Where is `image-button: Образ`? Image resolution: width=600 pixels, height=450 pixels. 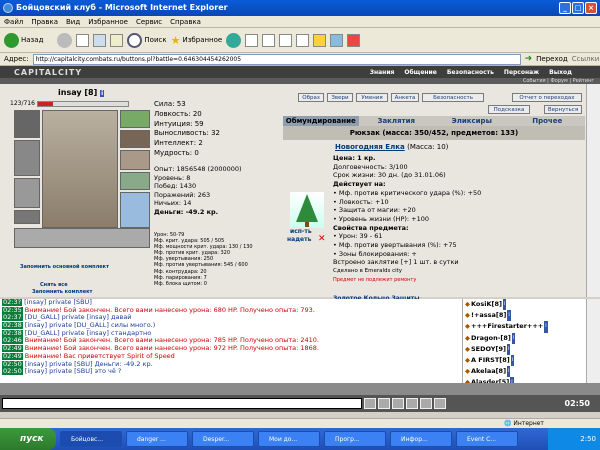 image-button: Образ is located at coordinates (311, 97).